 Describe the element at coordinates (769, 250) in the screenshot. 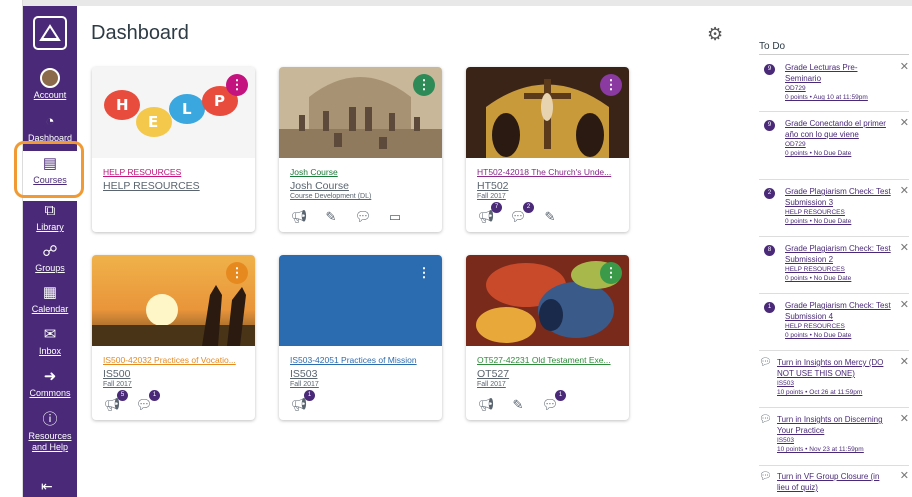

I see `todo-count-badge: 8` at that location.